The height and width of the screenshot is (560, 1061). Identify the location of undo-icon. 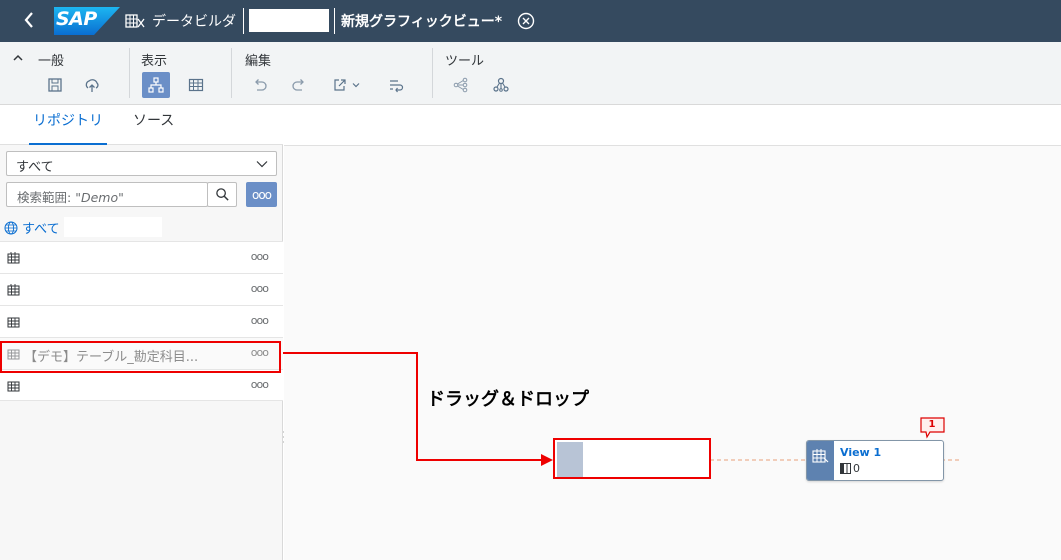
(261, 85).